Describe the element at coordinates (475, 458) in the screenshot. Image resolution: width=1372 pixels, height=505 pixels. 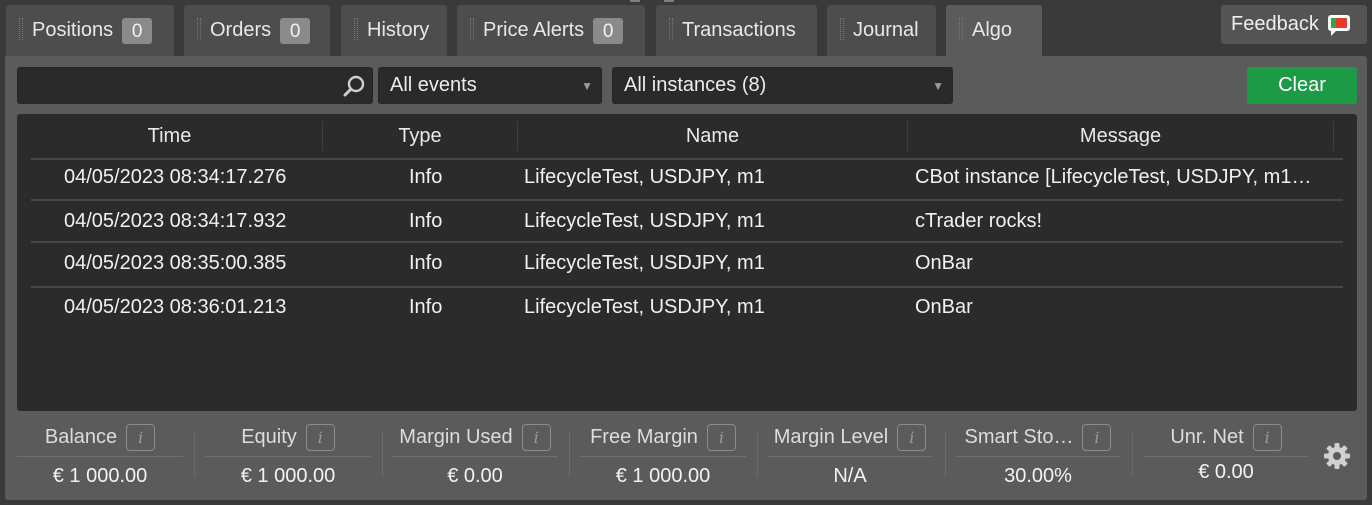
I see `metric-margin-used: Margin Used i € 0.00` at that location.